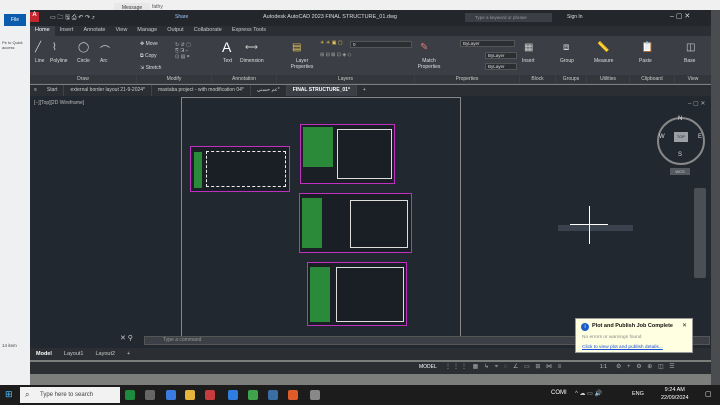 The width and height of the screenshot is (720, 405). Describe the element at coordinates (680, 171) in the screenshot. I see `wcs-dropdown: WCS` at that location.